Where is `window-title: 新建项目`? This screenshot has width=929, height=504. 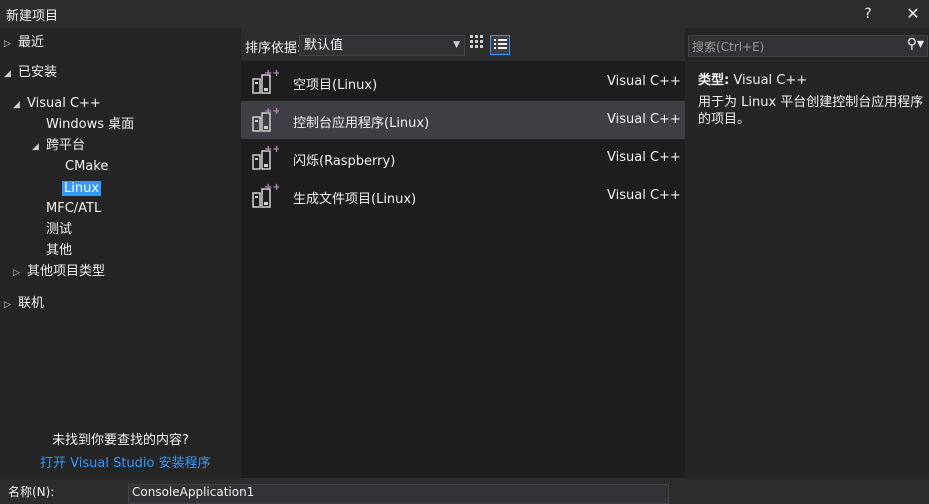
window-title: 新建项目 is located at coordinates (32, 16).